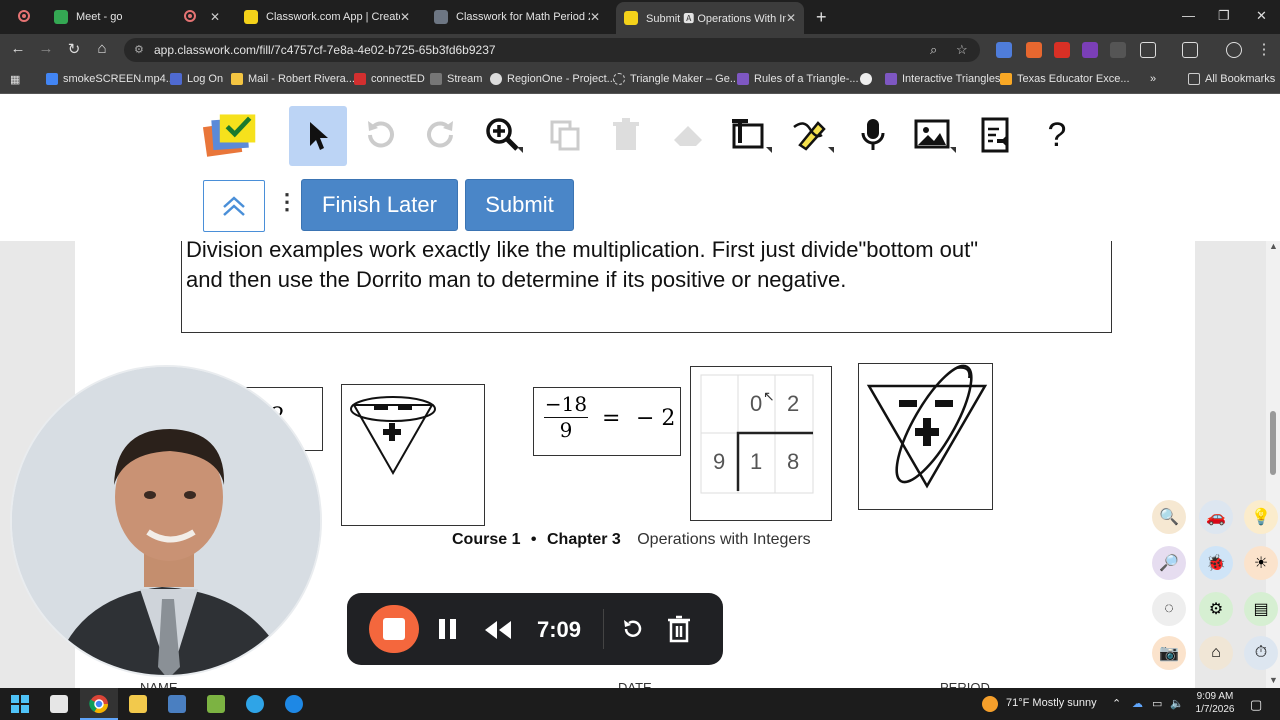  Describe the element at coordinates (287, 202) in the screenshot. I see `more-options-icon: ⋮` at that location.